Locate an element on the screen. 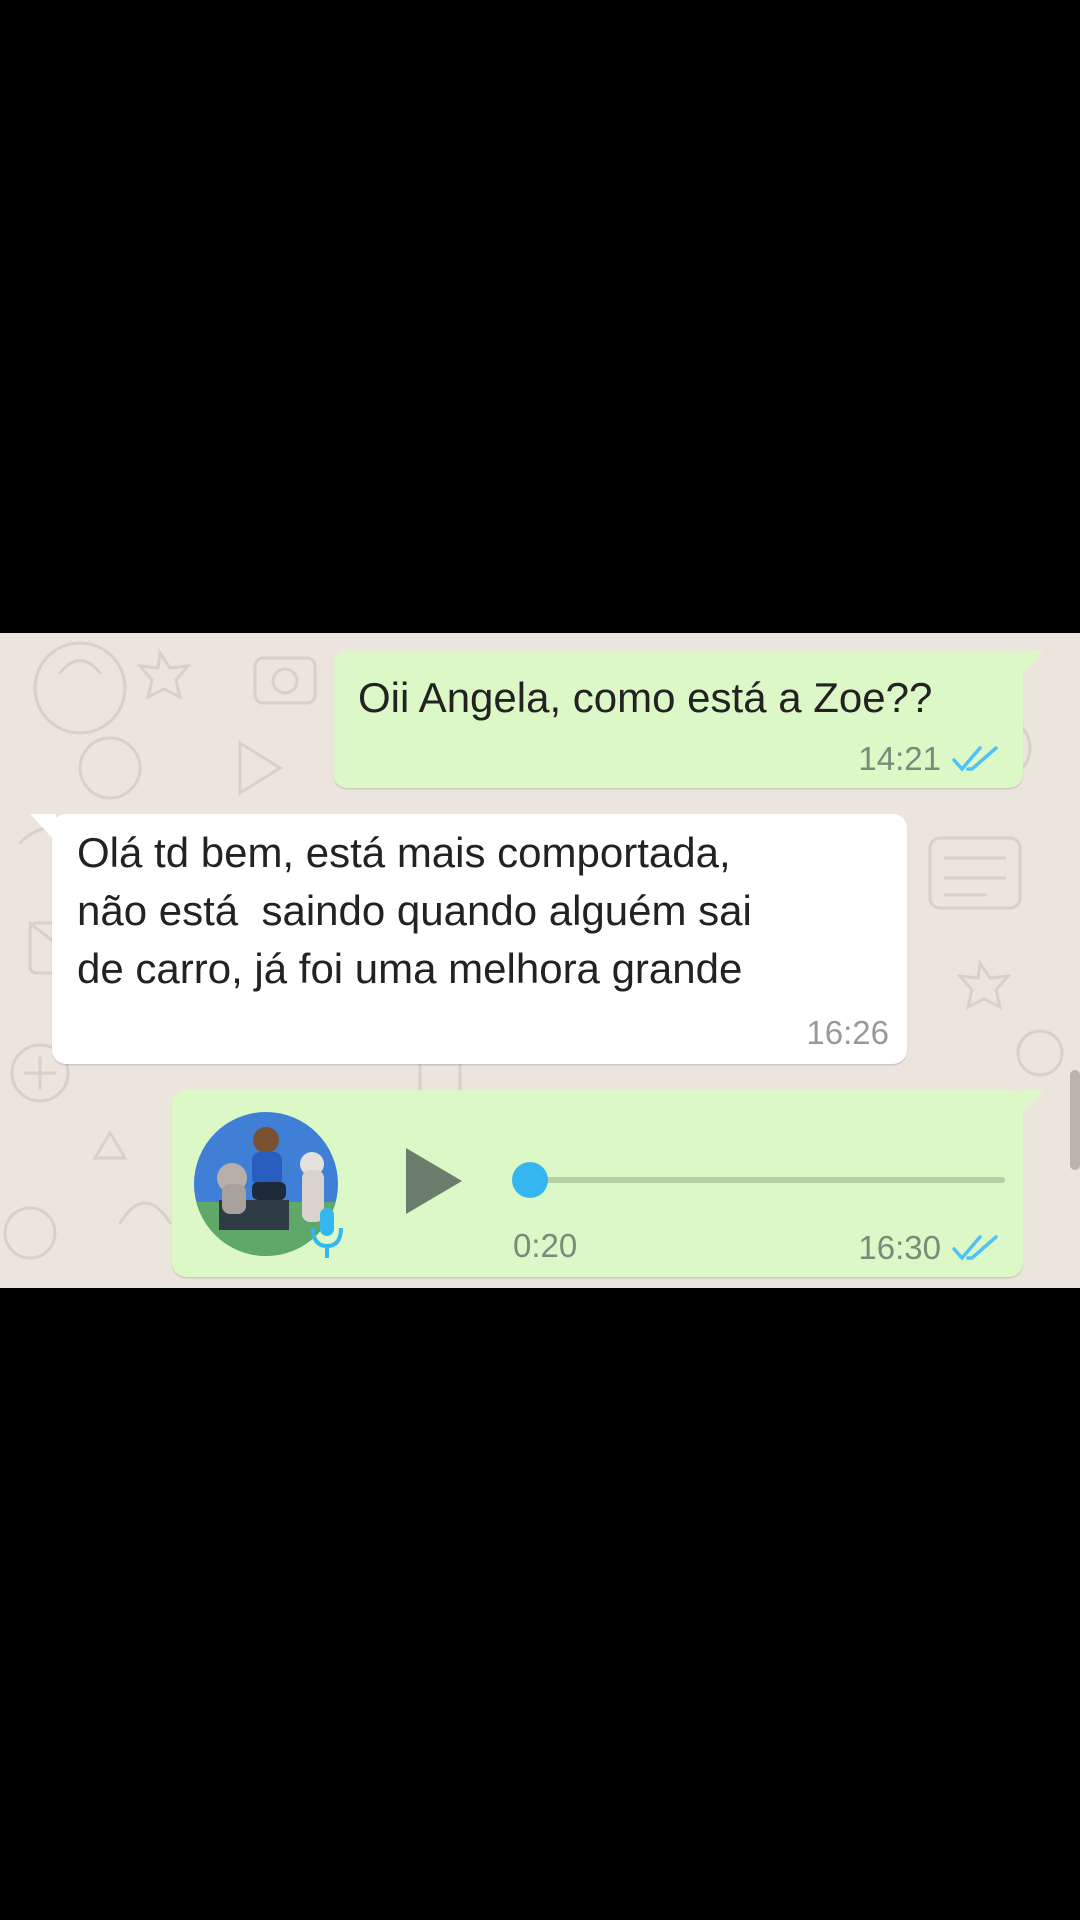  message-meta: 14:21 is located at coordinates (929, 759).